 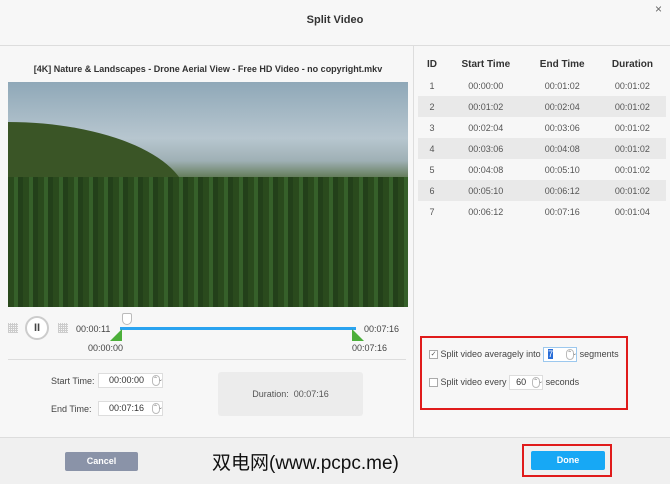 What do you see at coordinates (542, 211) in the screenshot?
I see `table-row: 7 00:06:12 00:07:16 00:01:04` at bounding box center [542, 211].